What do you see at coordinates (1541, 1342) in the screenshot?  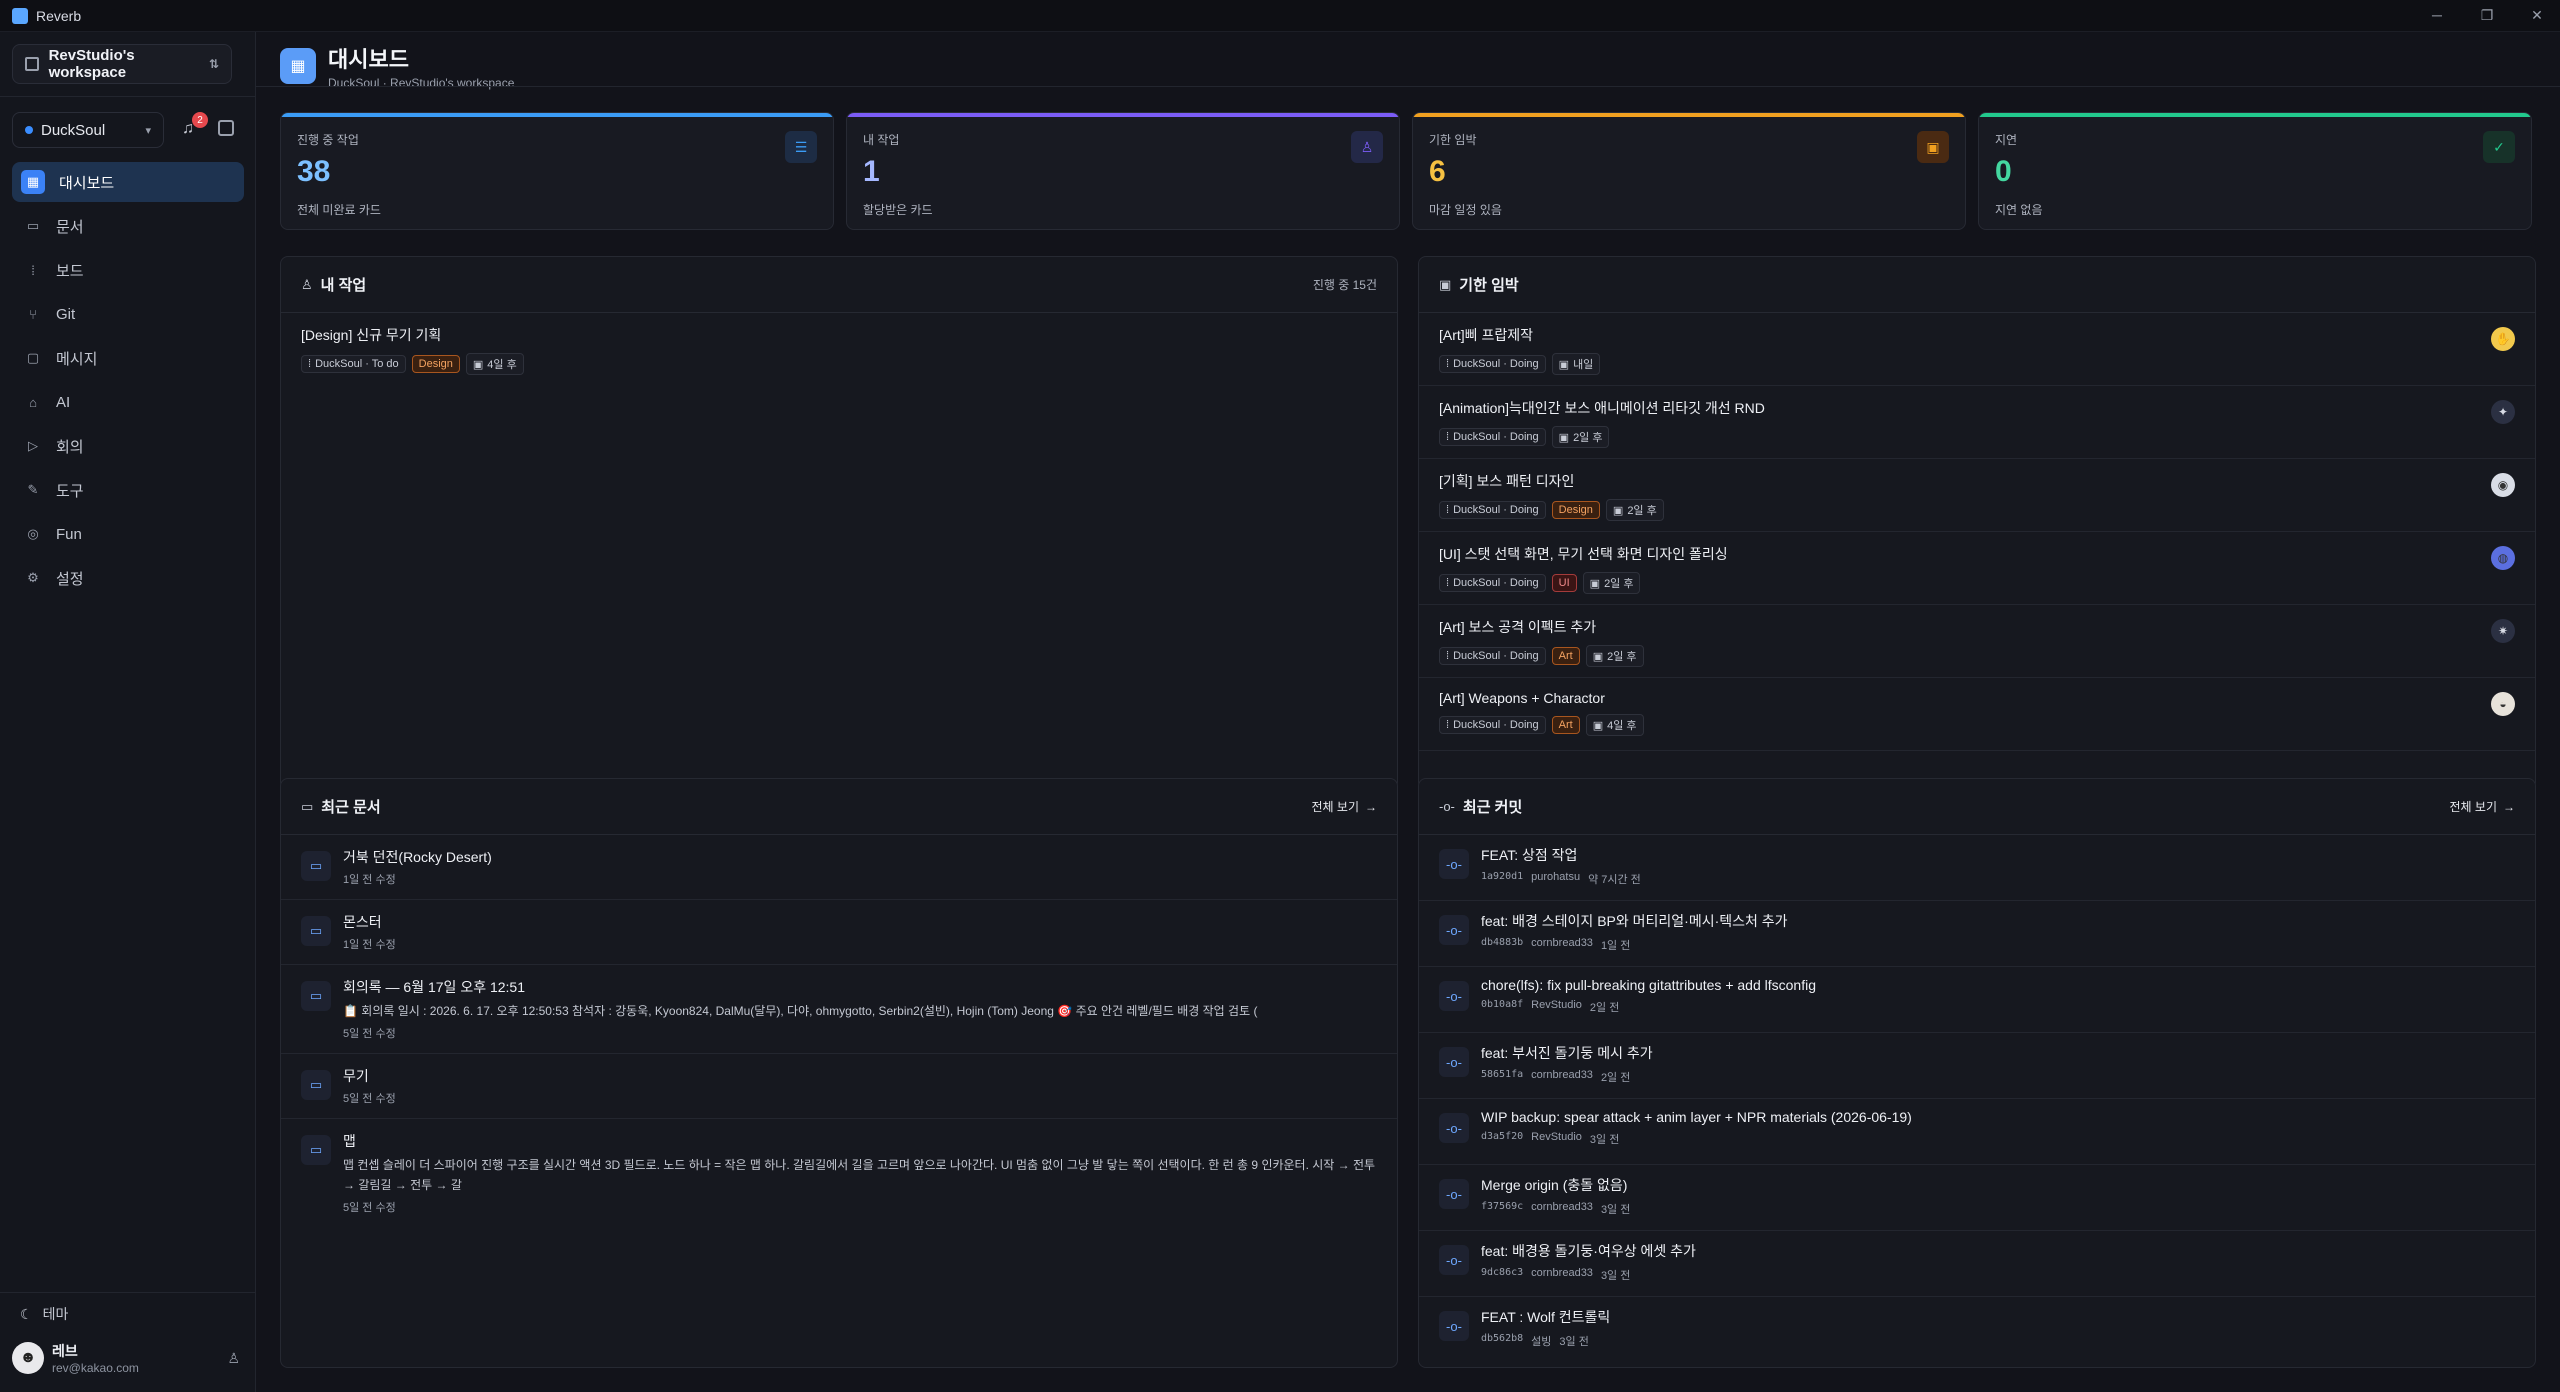 I see `commit-author: 설빙` at bounding box center [1541, 1342].